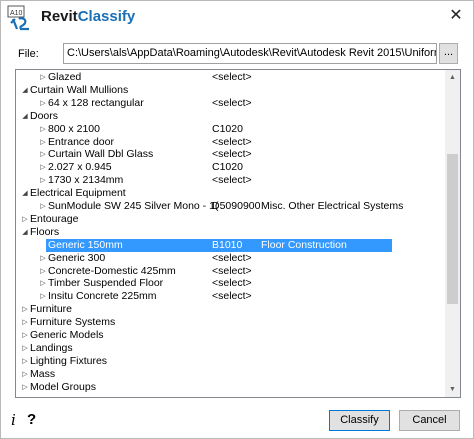  I want to click on tree-type-row: ▷ Concrete-Domestic 425mm <select>, so click(230, 271).